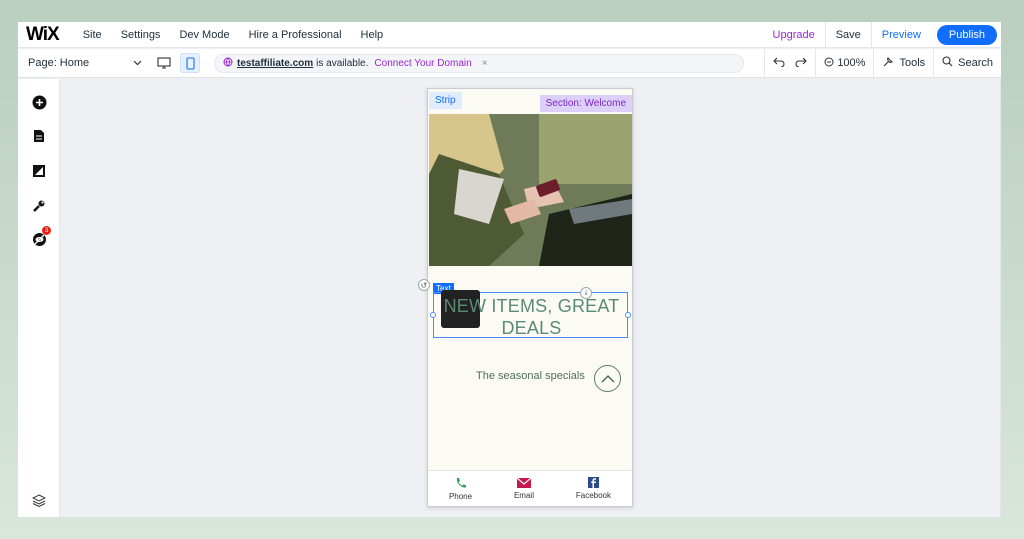  I want to click on search-button: Search, so click(967, 63).